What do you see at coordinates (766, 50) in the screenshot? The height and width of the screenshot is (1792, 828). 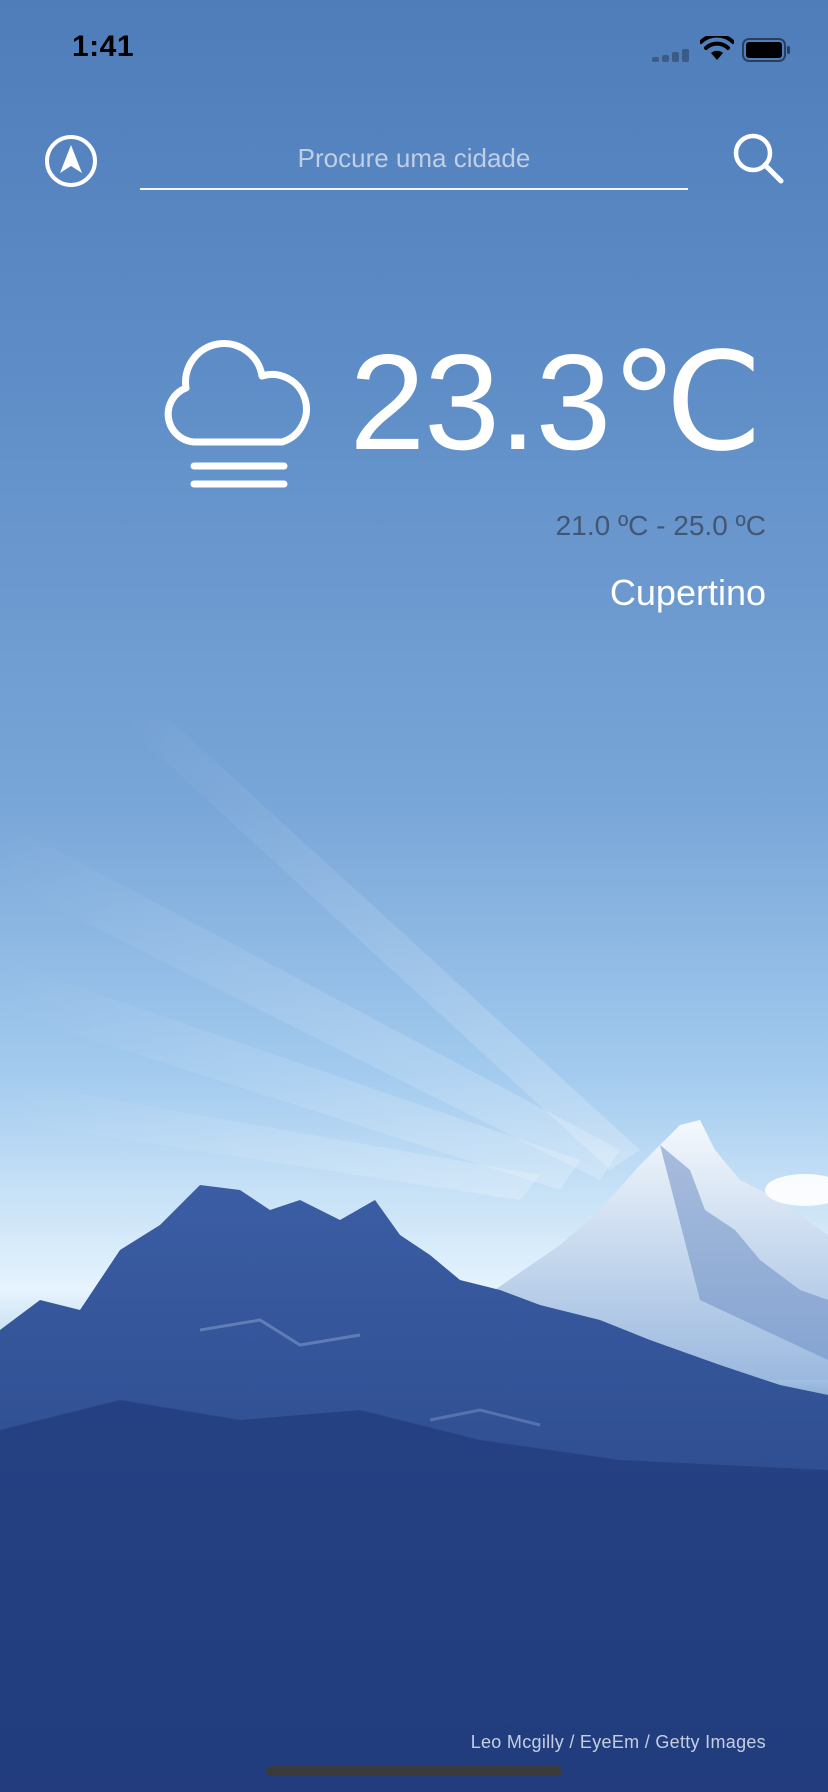 I see `battery-icon` at bounding box center [766, 50].